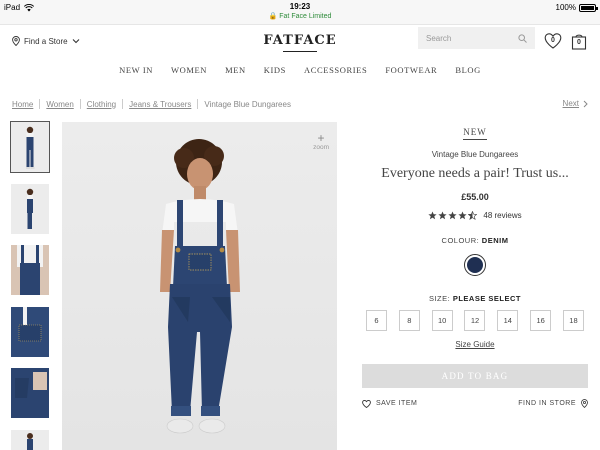 The image size is (600, 450). What do you see at coordinates (475, 344) in the screenshot?
I see `size-guide-link: Size Guide` at bounding box center [475, 344].